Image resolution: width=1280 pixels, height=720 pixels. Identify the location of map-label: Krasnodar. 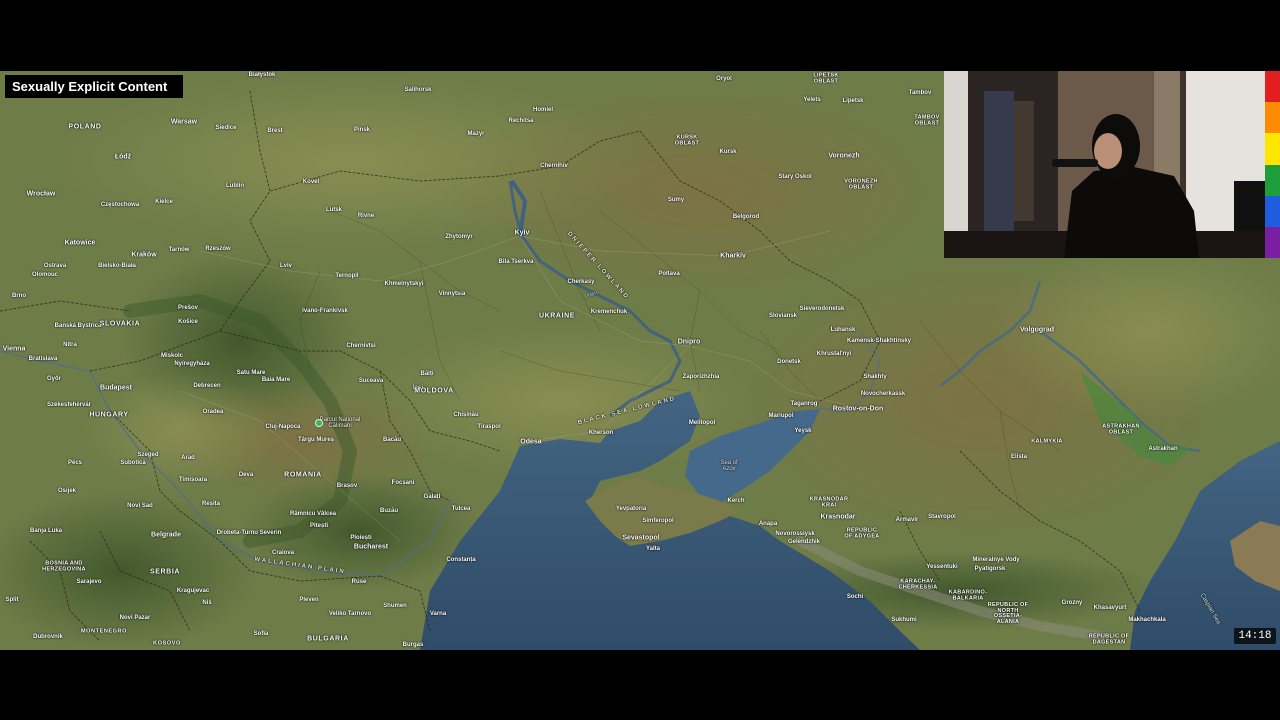
(837, 517).